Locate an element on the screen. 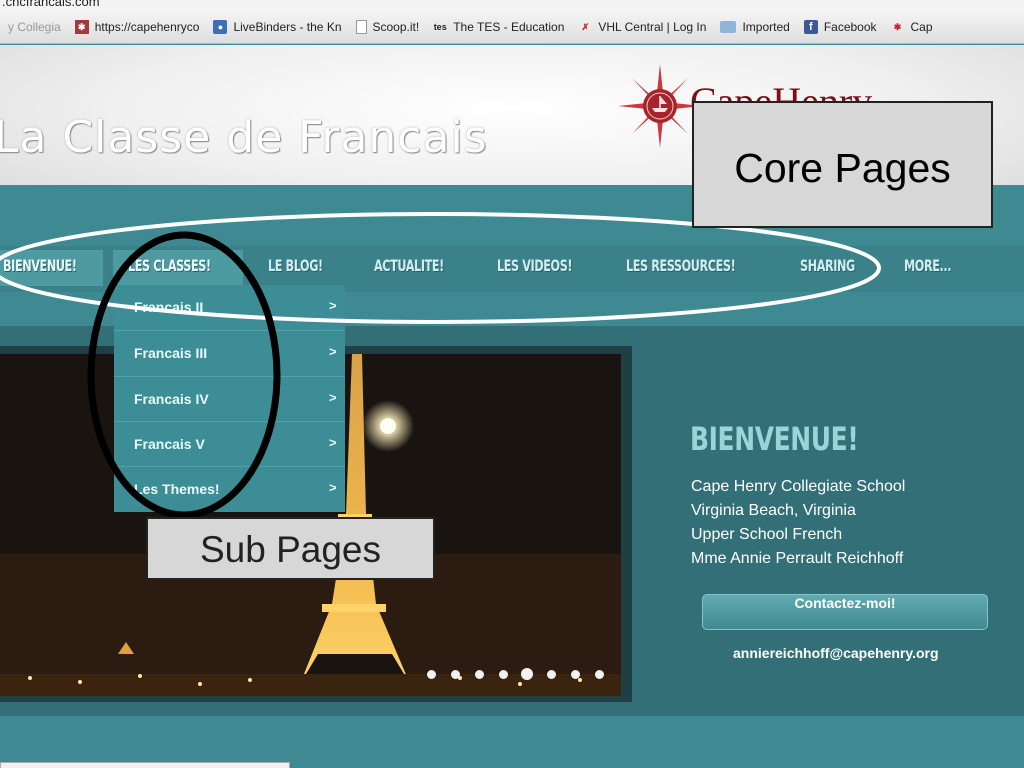  bookmark-livebinders: ● LiveBinders - the Kn is located at coordinates (276, 26).